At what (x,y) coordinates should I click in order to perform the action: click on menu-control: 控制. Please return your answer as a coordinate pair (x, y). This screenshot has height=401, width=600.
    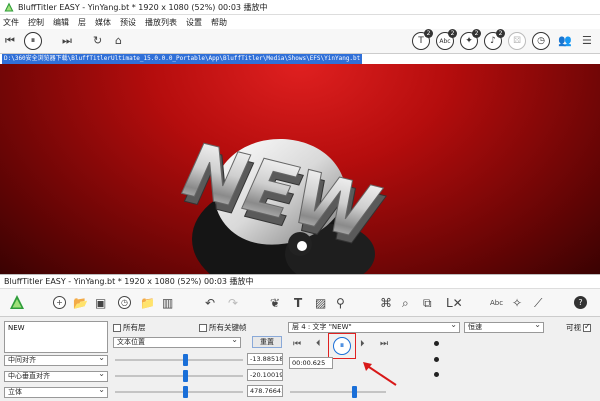
    Looking at the image, I should click on (36, 22).